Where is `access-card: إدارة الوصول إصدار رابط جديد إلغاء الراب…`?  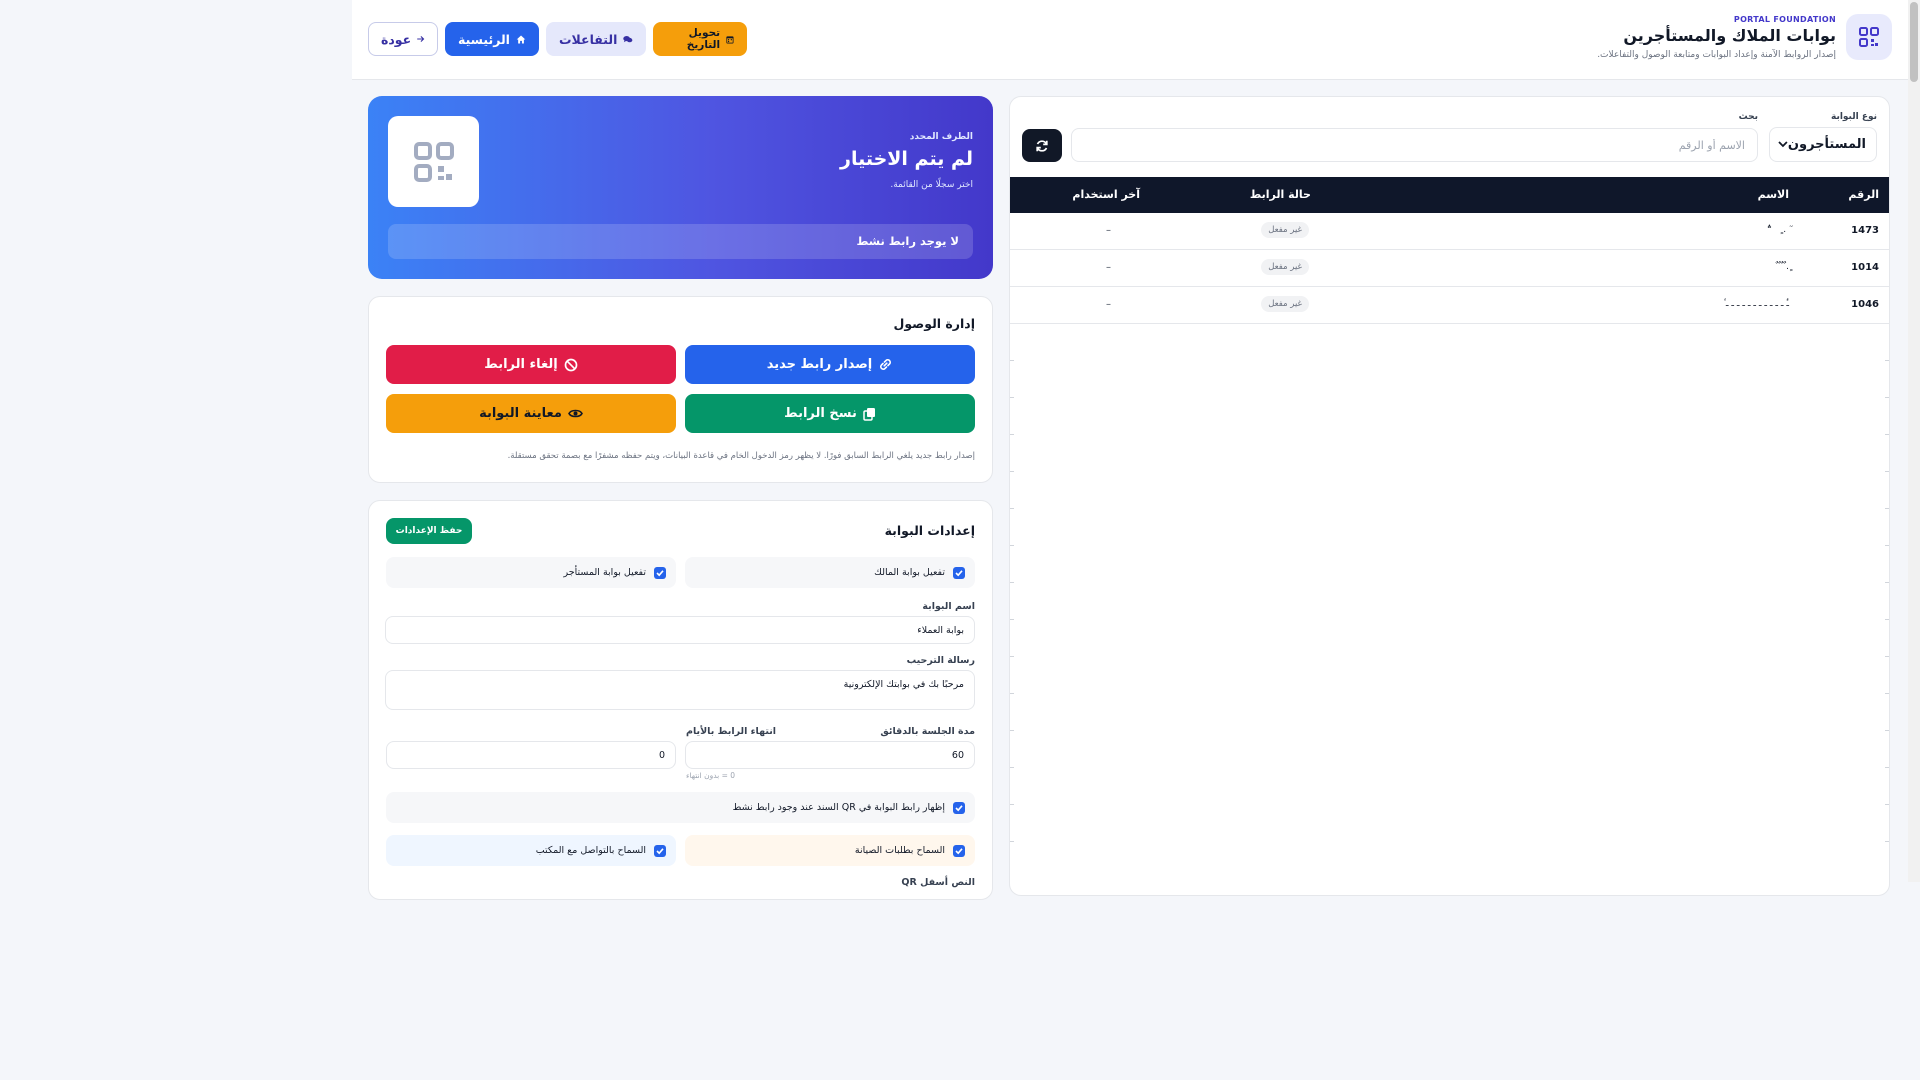 access-card: إدارة الوصول إصدار رابط جديد إلغاء الراب… is located at coordinates (680, 389).